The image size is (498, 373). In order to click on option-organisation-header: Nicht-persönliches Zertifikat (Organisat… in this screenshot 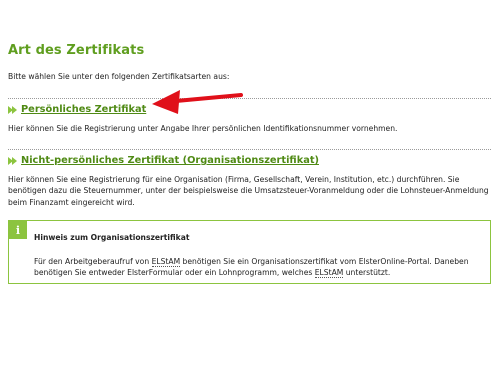, I will do `click(163, 160)`.